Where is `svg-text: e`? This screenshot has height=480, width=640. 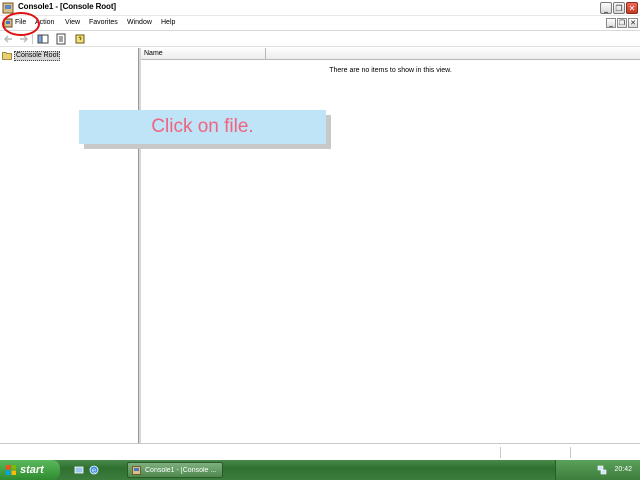
svg-text: e is located at coordinates (94, 471).